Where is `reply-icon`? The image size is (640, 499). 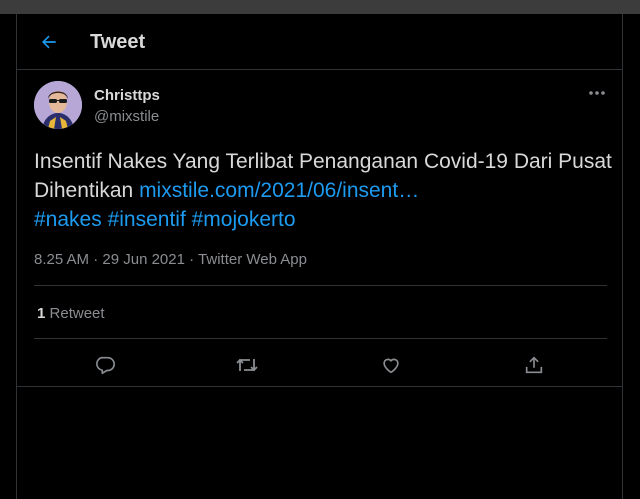
reply-icon is located at coordinates (105, 365).